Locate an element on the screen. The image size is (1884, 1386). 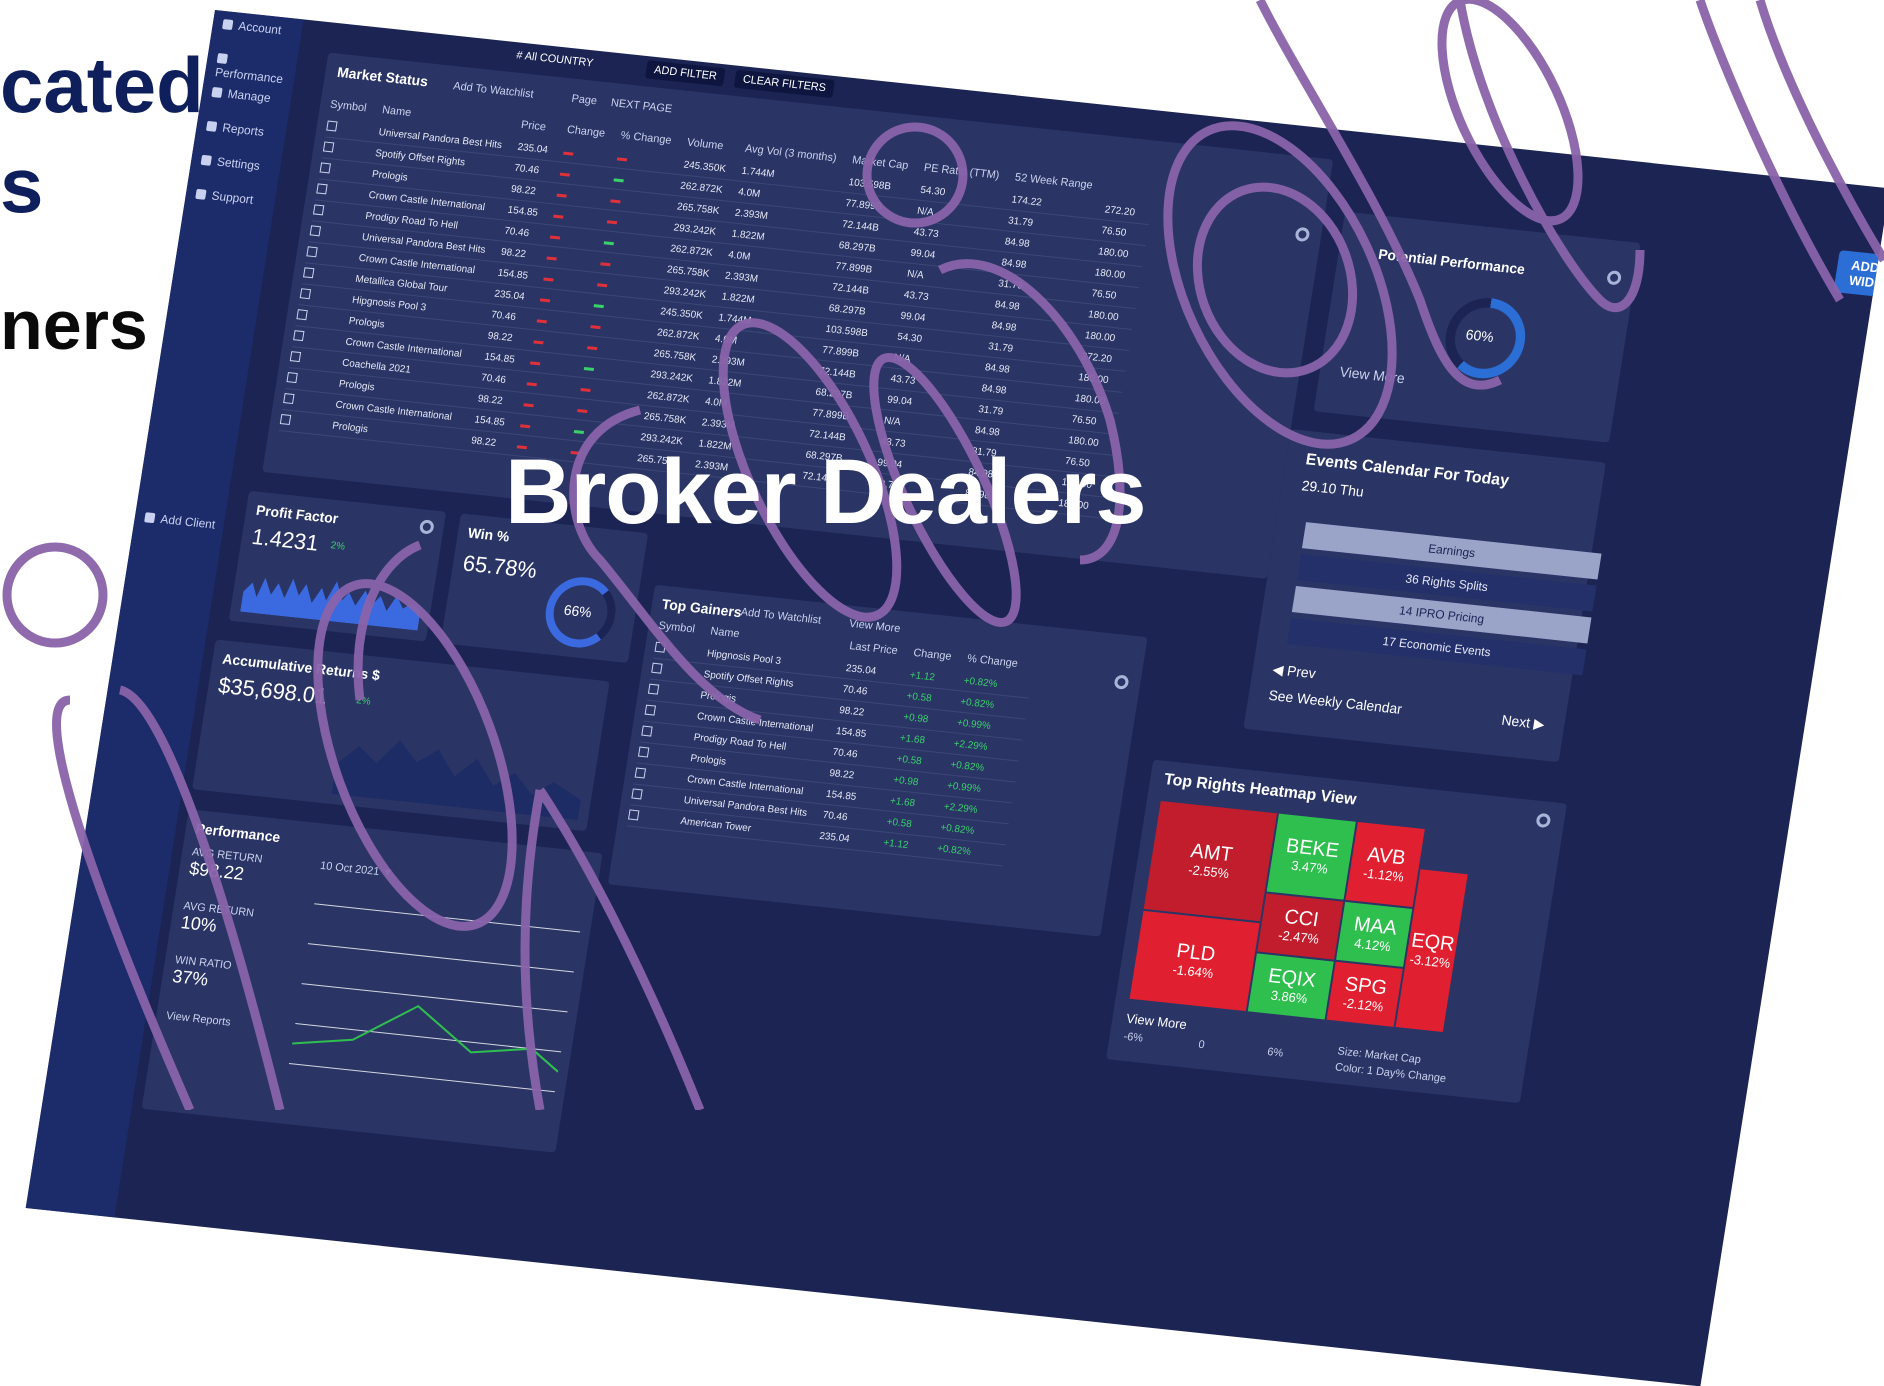
headline: Broker Dealers is located at coordinates (826, 492).